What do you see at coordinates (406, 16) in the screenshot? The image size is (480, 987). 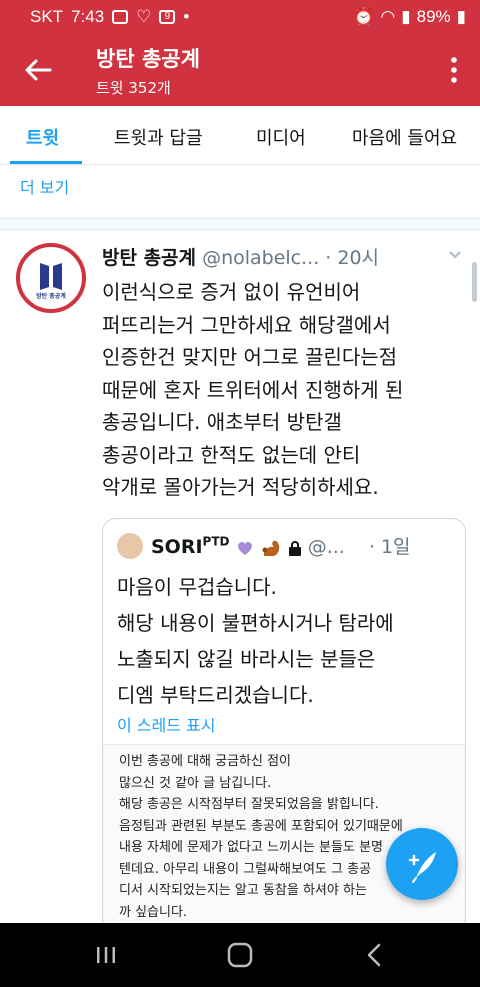 I see `signal-icon: ▮` at bounding box center [406, 16].